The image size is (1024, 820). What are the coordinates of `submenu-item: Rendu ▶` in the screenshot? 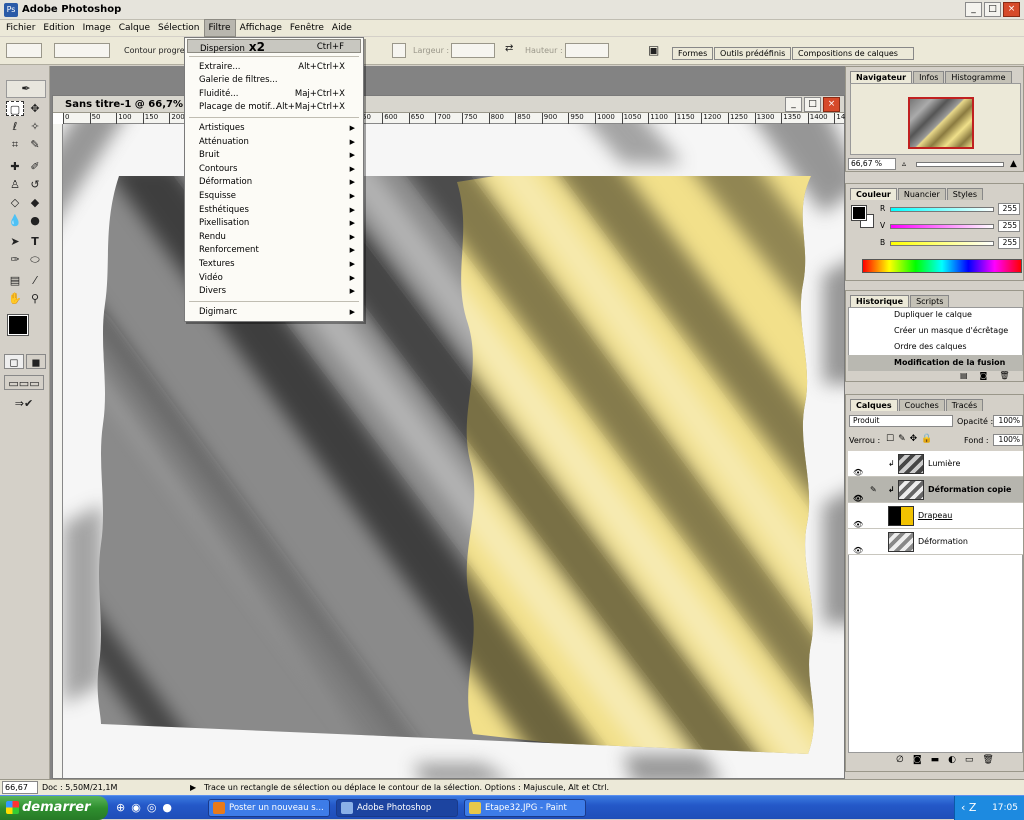 It's located at (274, 237).